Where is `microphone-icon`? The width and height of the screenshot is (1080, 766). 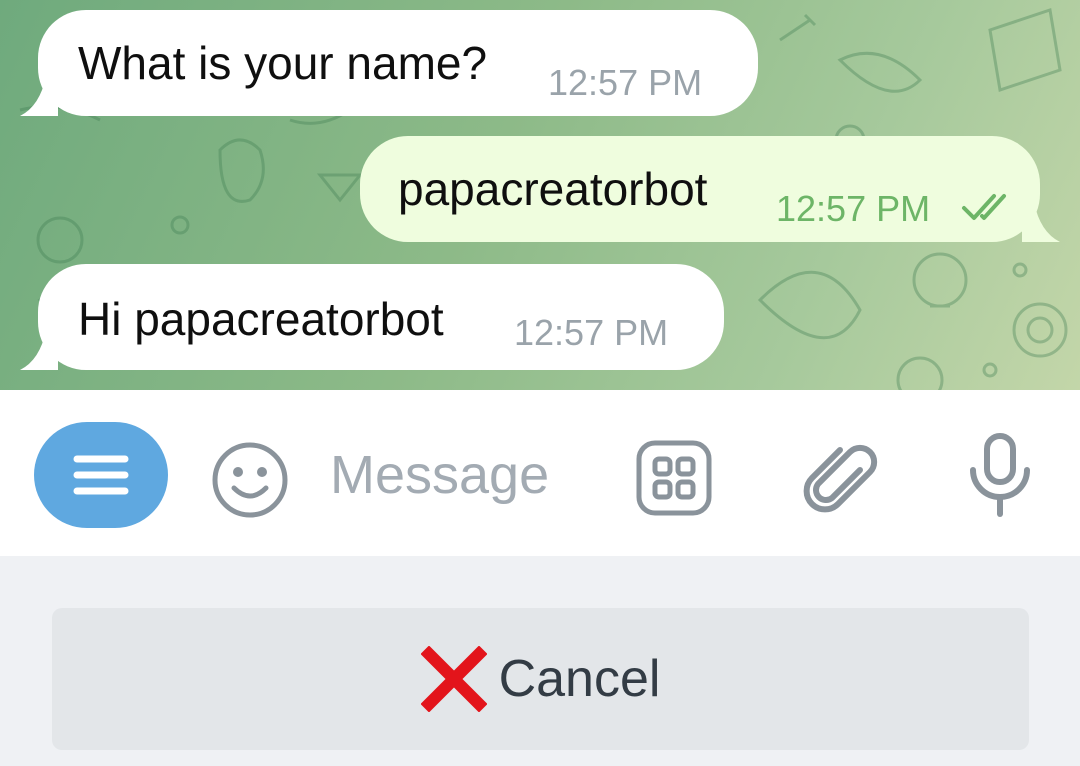 microphone-icon is located at coordinates (1000, 475).